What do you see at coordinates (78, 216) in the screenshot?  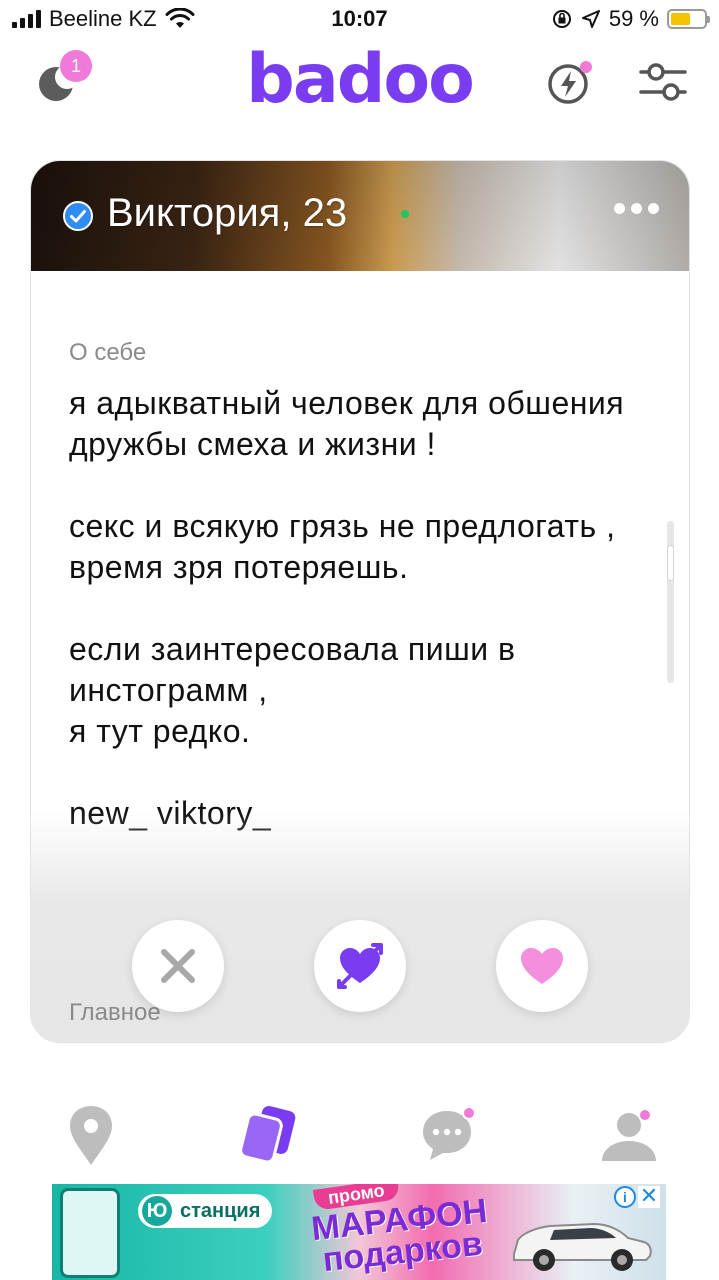 I see `verified-check-icon` at bounding box center [78, 216].